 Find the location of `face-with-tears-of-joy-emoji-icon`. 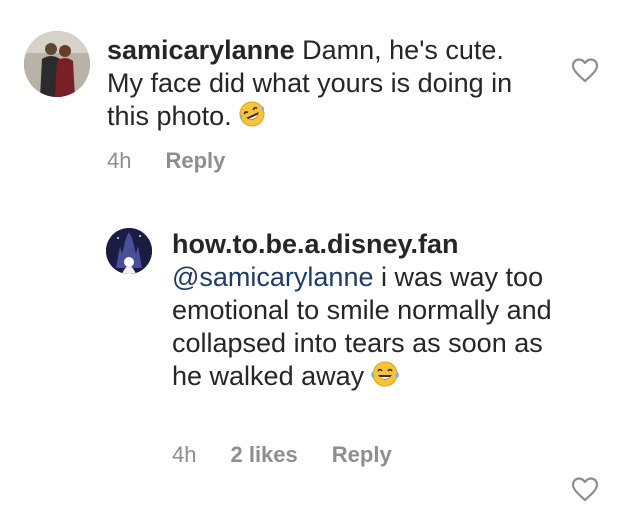

face-with-tears-of-joy-emoji-icon is located at coordinates (385, 378).